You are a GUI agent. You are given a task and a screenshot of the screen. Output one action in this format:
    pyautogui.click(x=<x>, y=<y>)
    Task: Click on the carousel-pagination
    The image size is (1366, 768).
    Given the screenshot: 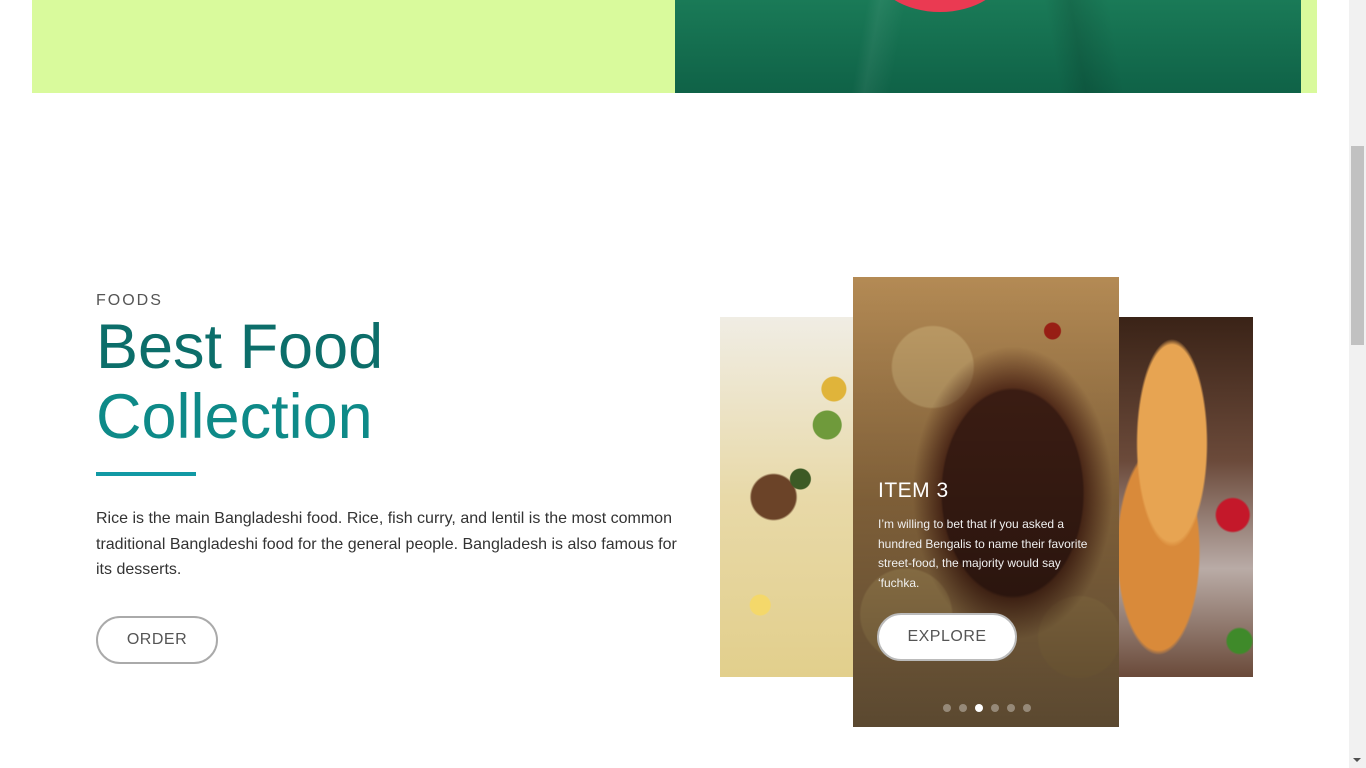 What is the action you would take?
    pyautogui.click(x=987, y=708)
    